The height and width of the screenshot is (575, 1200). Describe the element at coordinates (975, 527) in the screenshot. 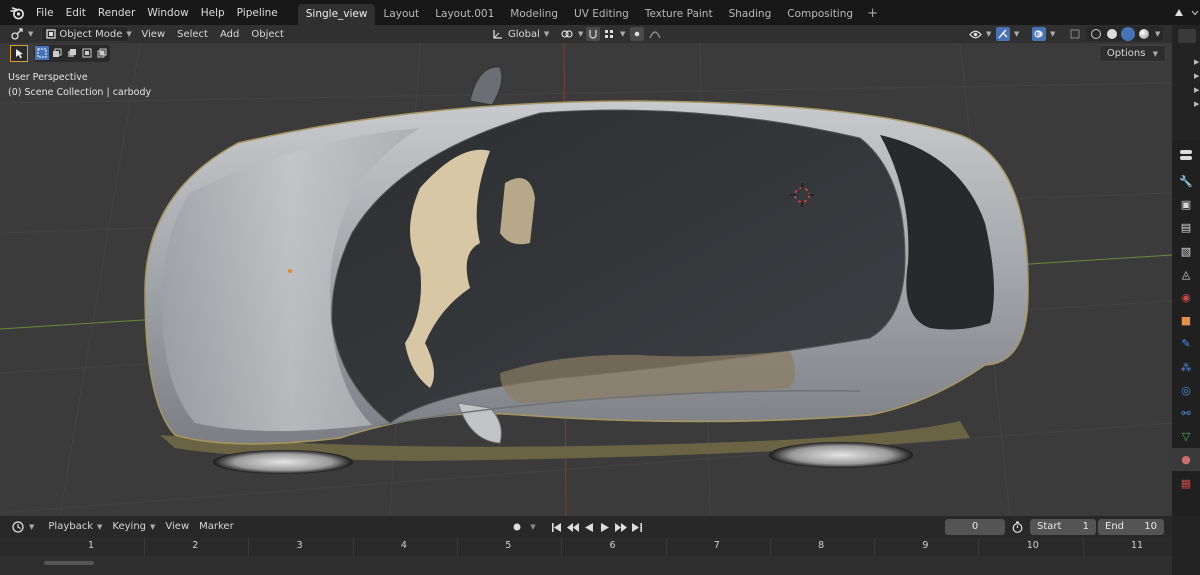

I see `current-frame-field: 0` at that location.